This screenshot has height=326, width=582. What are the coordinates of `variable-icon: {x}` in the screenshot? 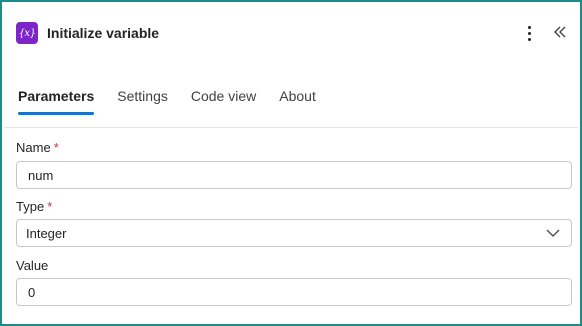 It's located at (27, 33).